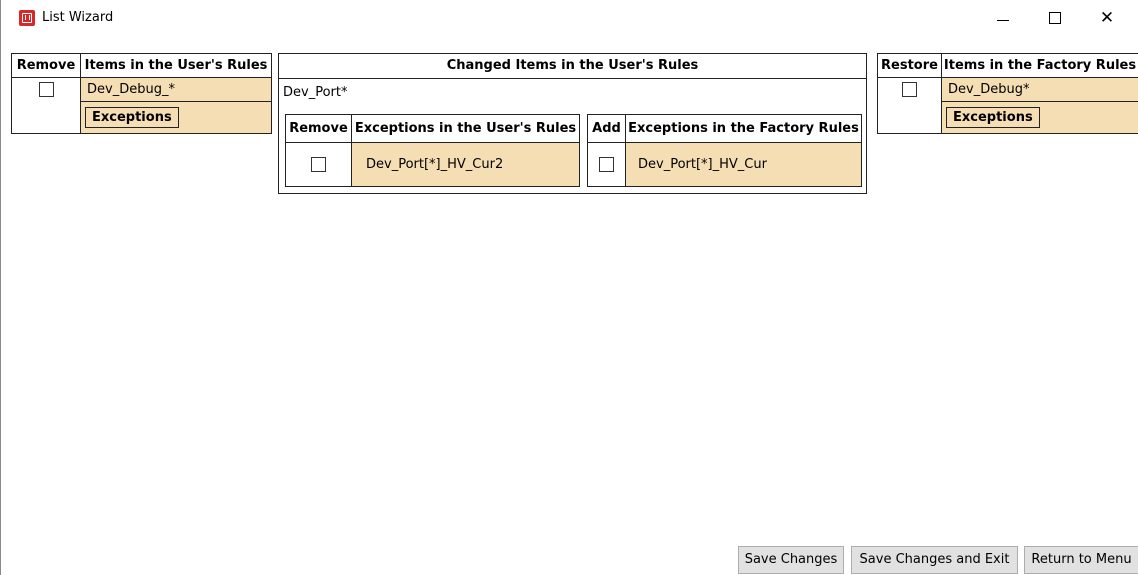  I want to click on user-exceptions-items-header: Exceptions in the User's Rules, so click(465, 128).